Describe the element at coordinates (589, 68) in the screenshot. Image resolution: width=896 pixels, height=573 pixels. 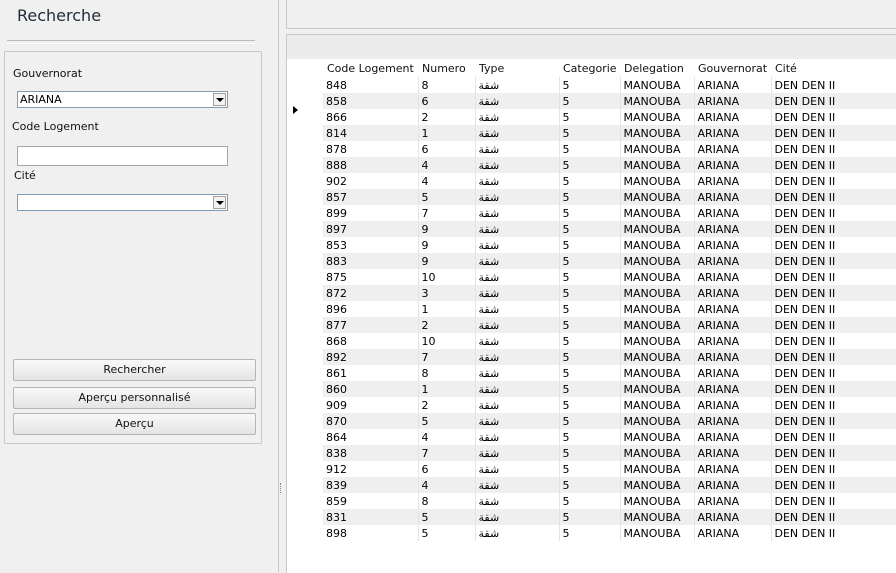
I see `column-header: Categorie` at that location.